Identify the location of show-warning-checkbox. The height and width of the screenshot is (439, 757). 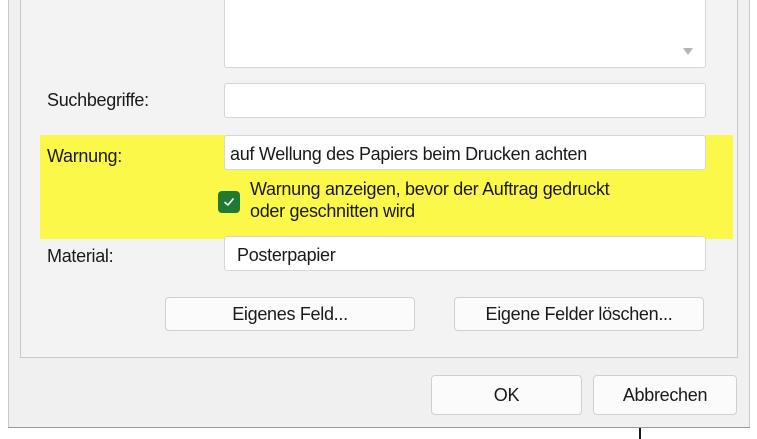
(229, 202).